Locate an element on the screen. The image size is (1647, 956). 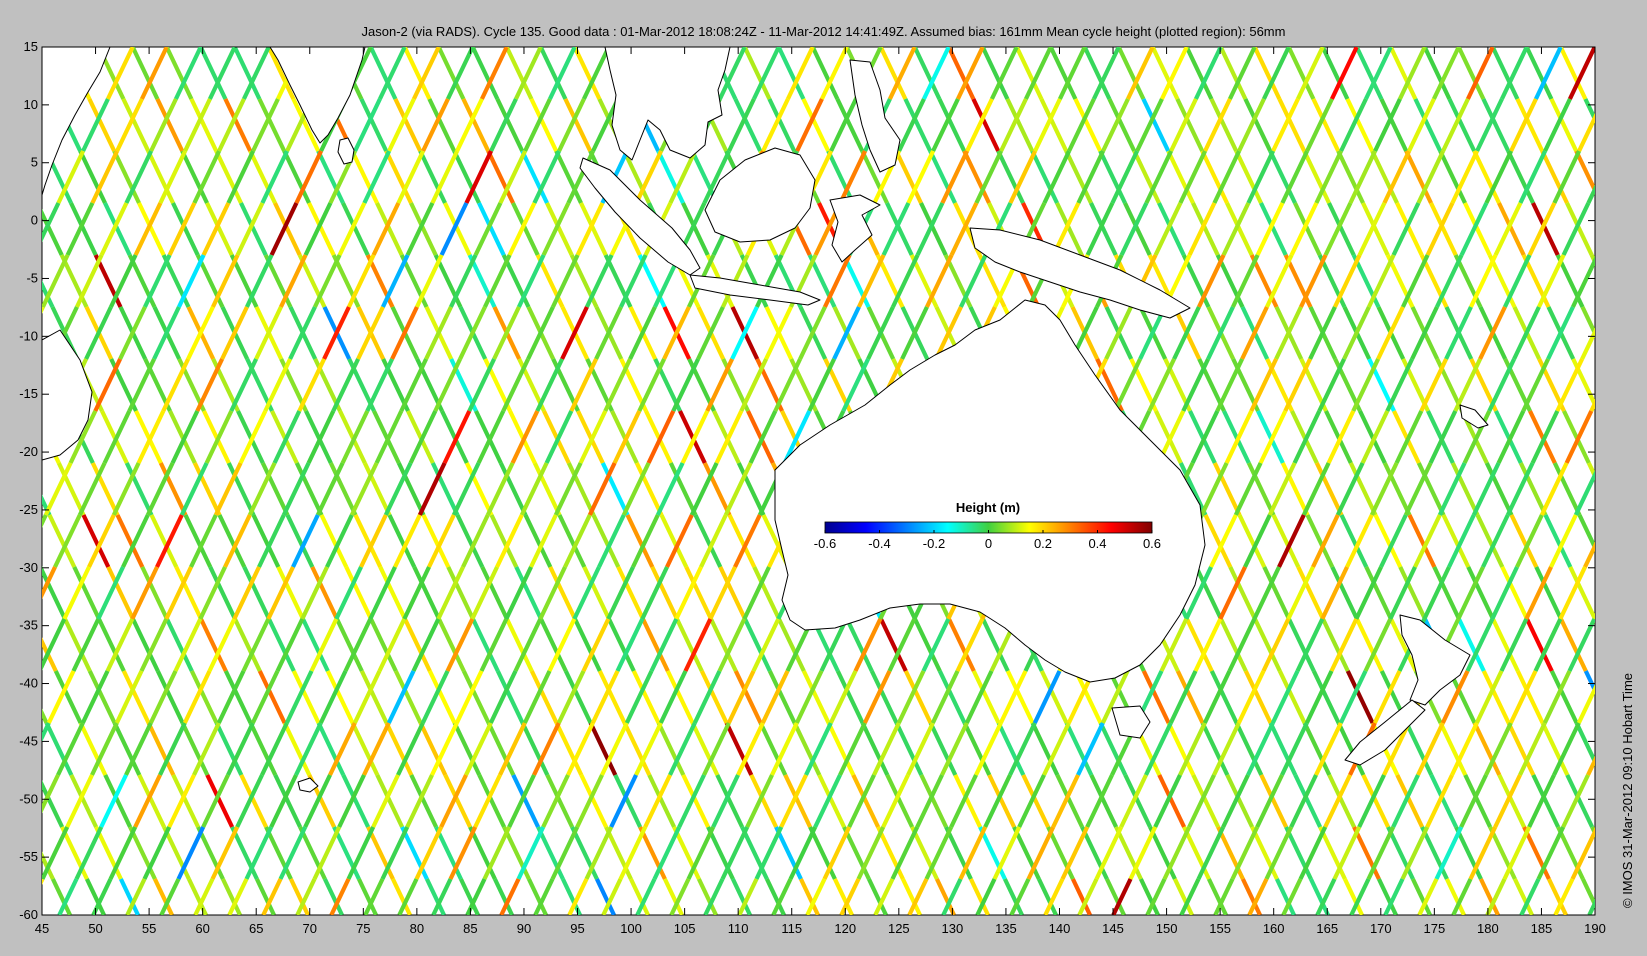
x-tick-label: 45 is located at coordinates (42, 928).